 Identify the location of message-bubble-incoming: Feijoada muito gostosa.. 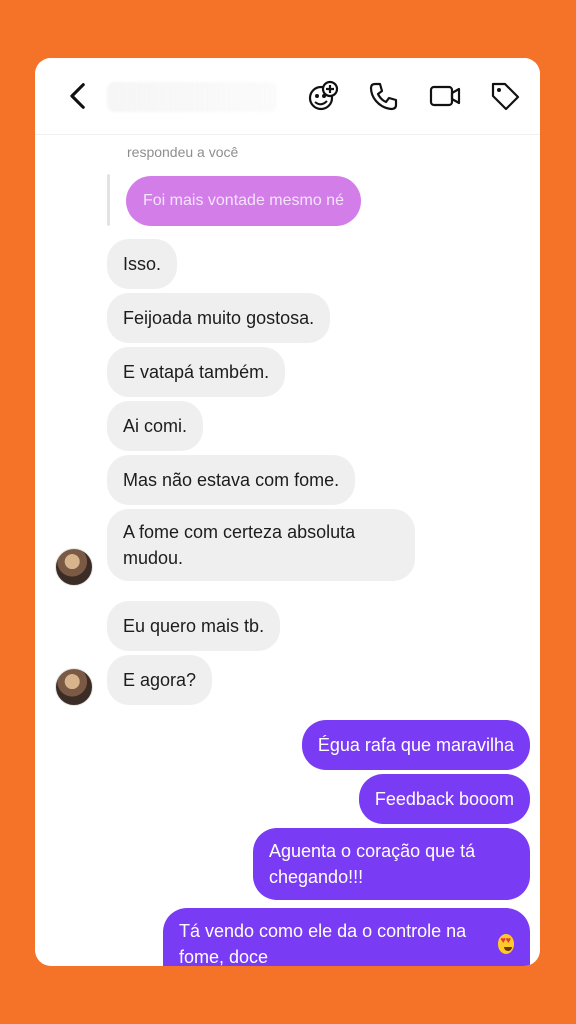
(219, 318).